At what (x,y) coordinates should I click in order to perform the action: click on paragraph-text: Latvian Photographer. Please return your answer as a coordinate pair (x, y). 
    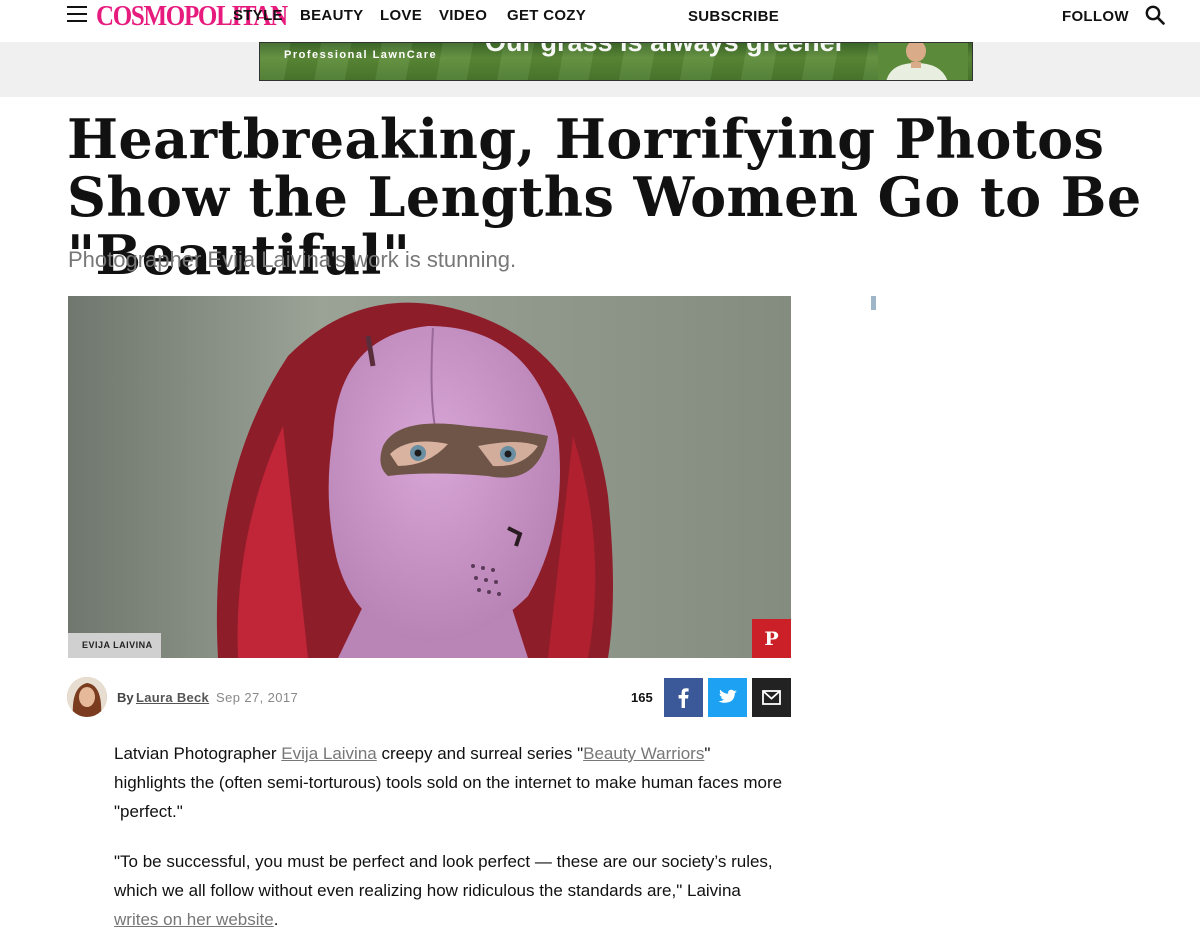
    Looking at the image, I should click on (198, 753).